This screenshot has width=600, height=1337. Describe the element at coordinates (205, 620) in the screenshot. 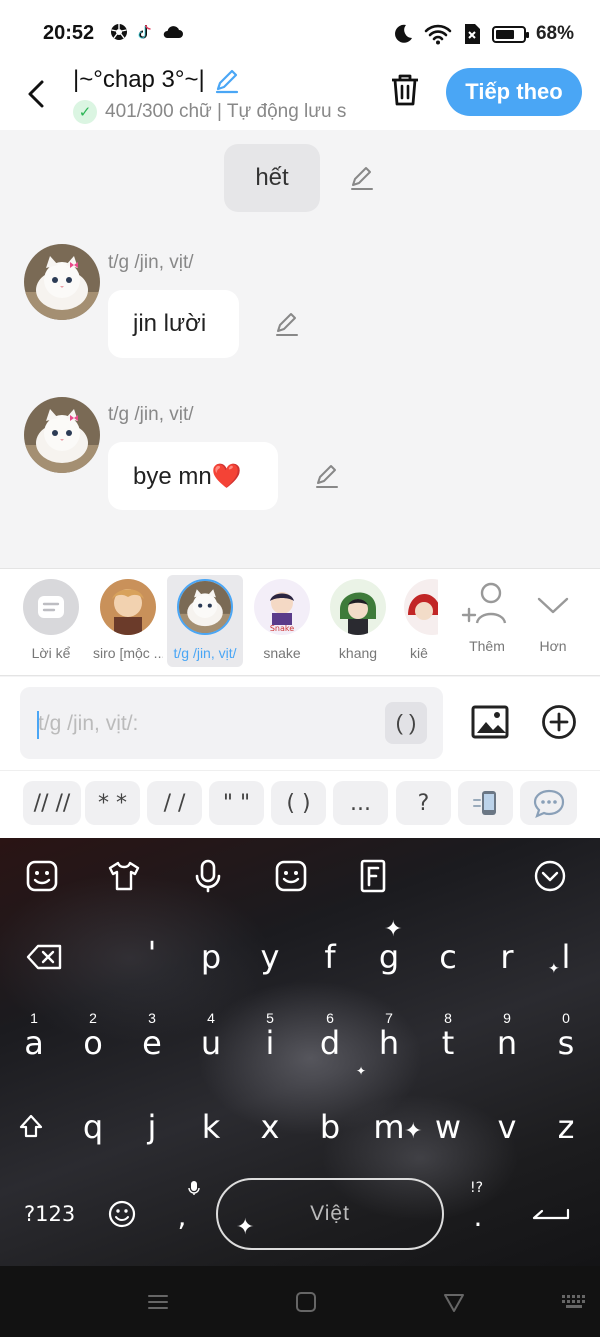

I see `character-tg-jin-vit: t/g /jin, vịt/` at that location.